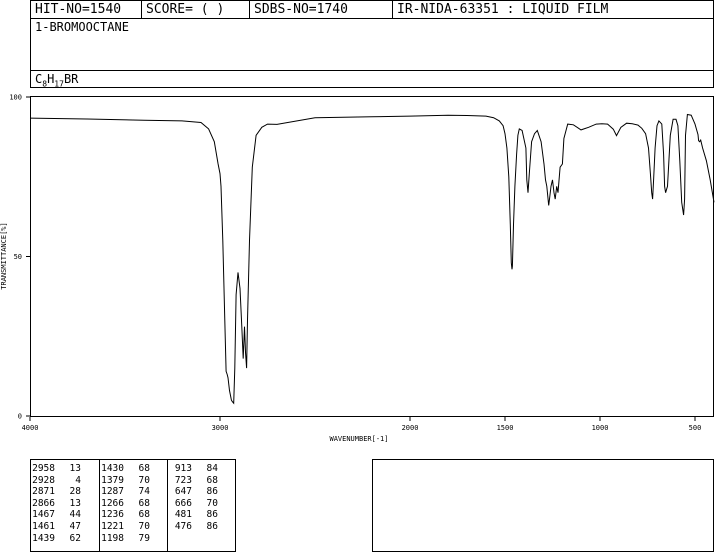 This screenshot has width=715, height=553. Describe the element at coordinates (125, 492) in the screenshot. I see `peak-row: 1287 74` at that location.